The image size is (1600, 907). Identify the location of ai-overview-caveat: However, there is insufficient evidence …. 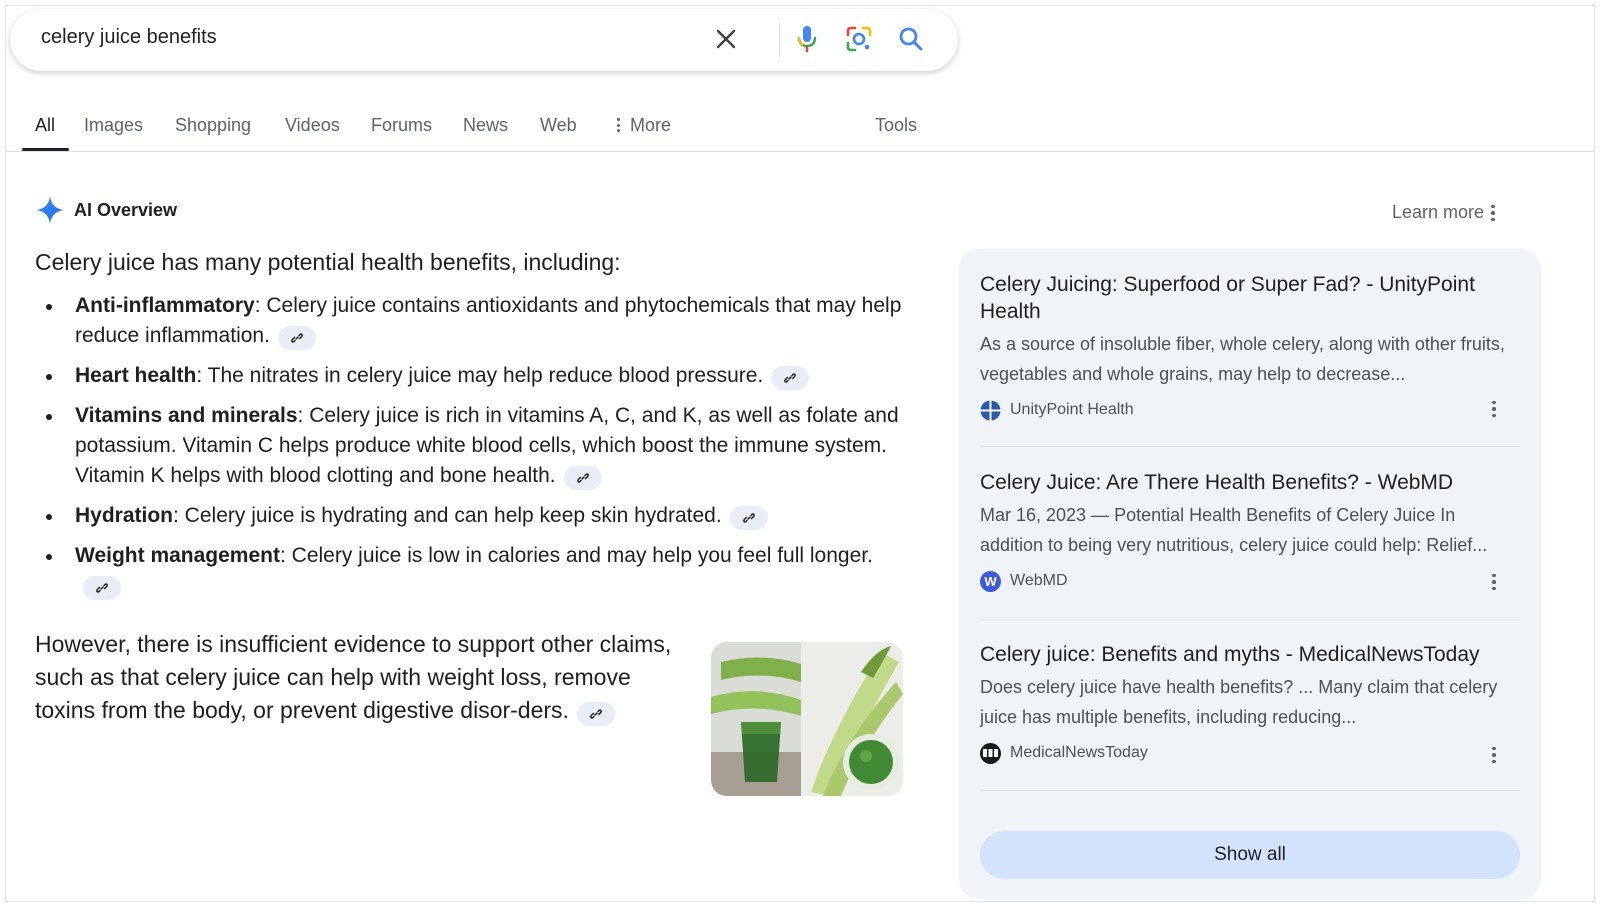
(360, 677).